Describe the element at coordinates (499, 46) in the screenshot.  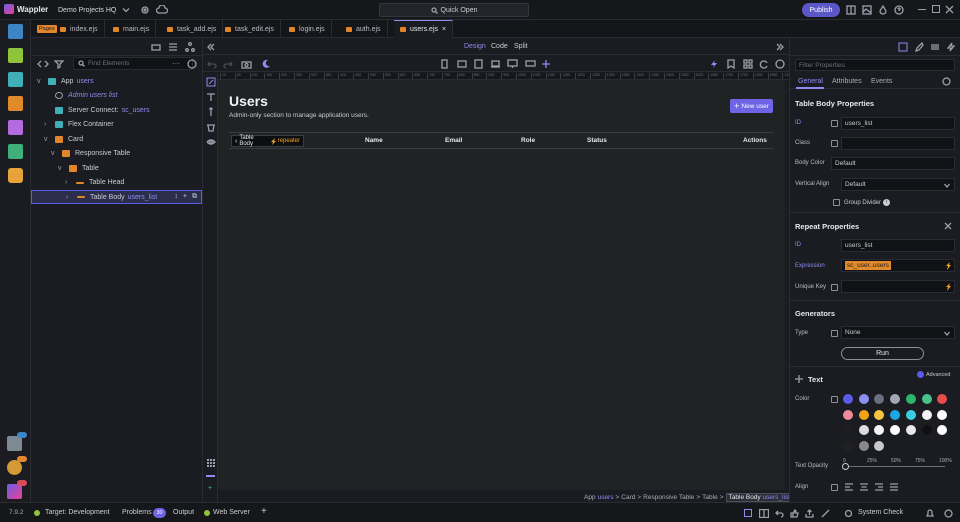
I see `code-tab: Code` at that location.